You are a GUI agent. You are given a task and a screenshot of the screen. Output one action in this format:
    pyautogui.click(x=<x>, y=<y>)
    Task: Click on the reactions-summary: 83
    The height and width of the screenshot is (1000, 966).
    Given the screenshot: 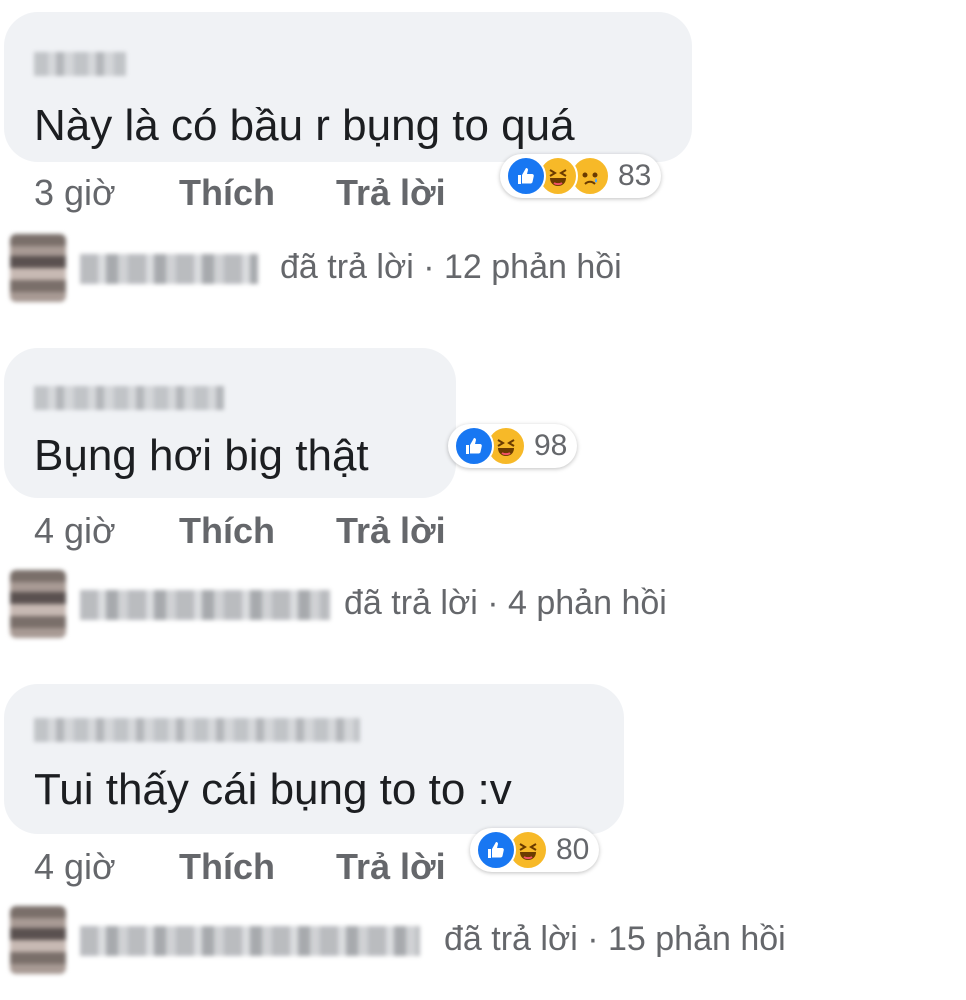 What is the action you would take?
    pyautogui.click(x=581, y=176)
    